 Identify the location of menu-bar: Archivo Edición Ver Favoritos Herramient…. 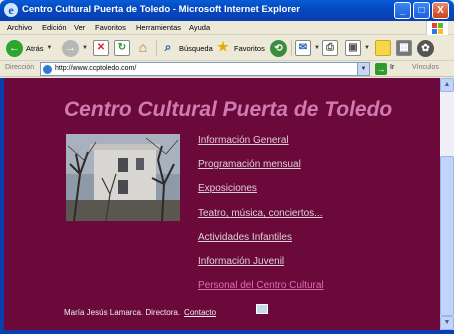
(227, 28).